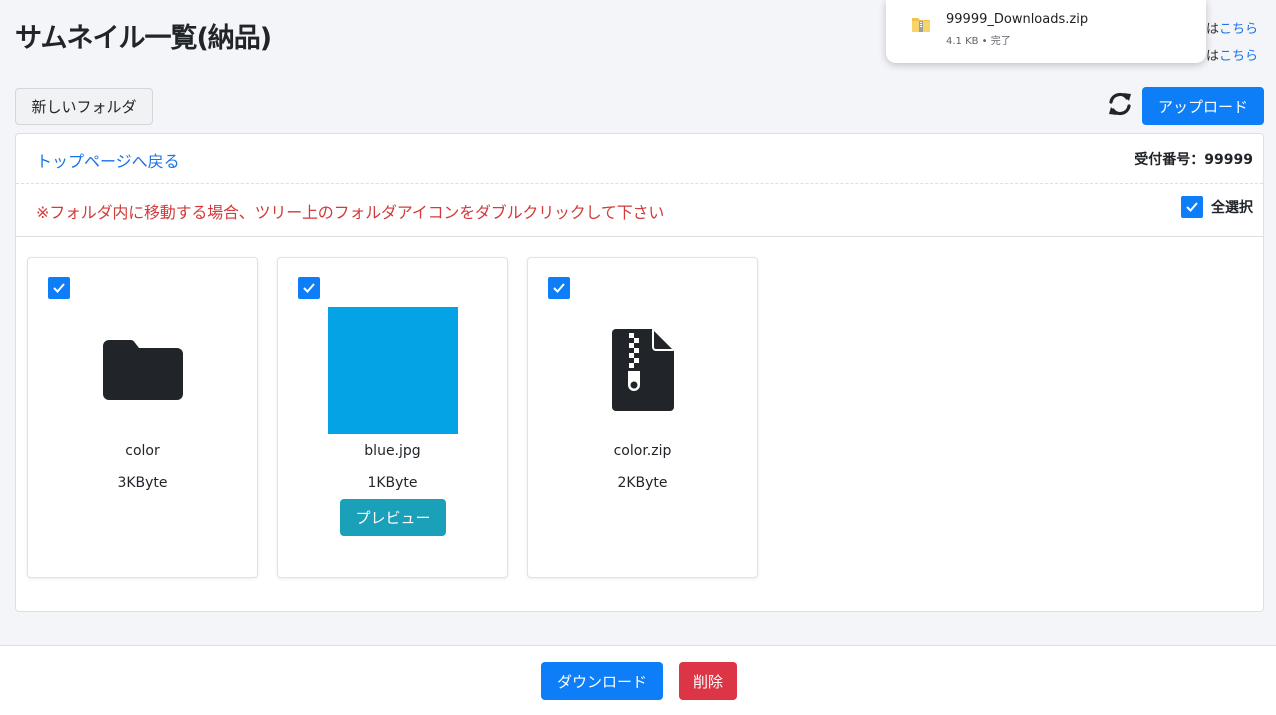  Describe the element at coordinates (142, 417) in the screenshot. I see `file-card-color: color 3KByte` at that location.